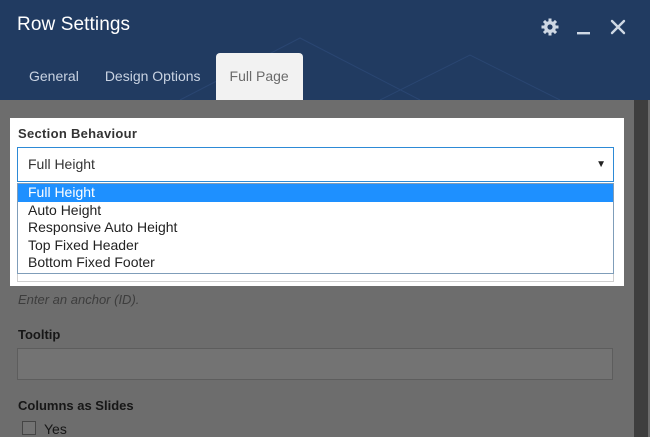 The height and width of the screenshot is (437, 650). Describe the element at coordinates (74, 24) in the screenshot. I see `window-title: Row Settings` at that location.